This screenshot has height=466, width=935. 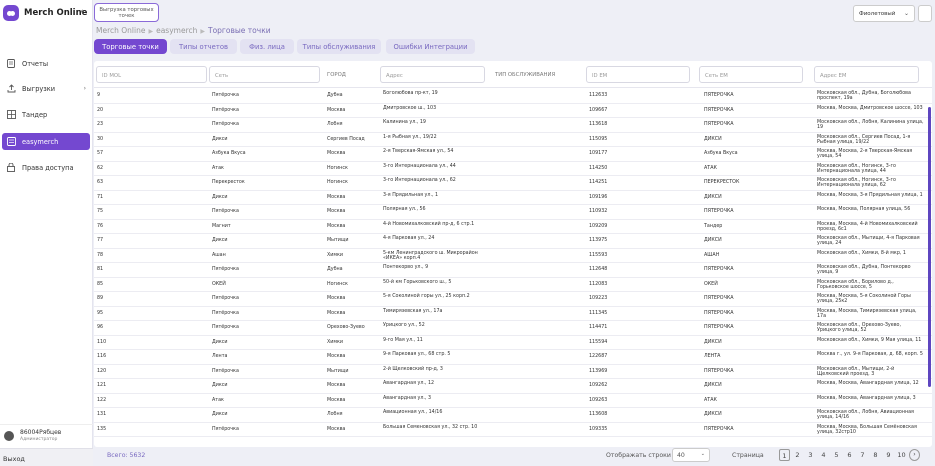 What do you see at coordinates (267, 46) in the screenshot?
I see `tab-individuals: Физ. лица` at bounding box center [267, 46].